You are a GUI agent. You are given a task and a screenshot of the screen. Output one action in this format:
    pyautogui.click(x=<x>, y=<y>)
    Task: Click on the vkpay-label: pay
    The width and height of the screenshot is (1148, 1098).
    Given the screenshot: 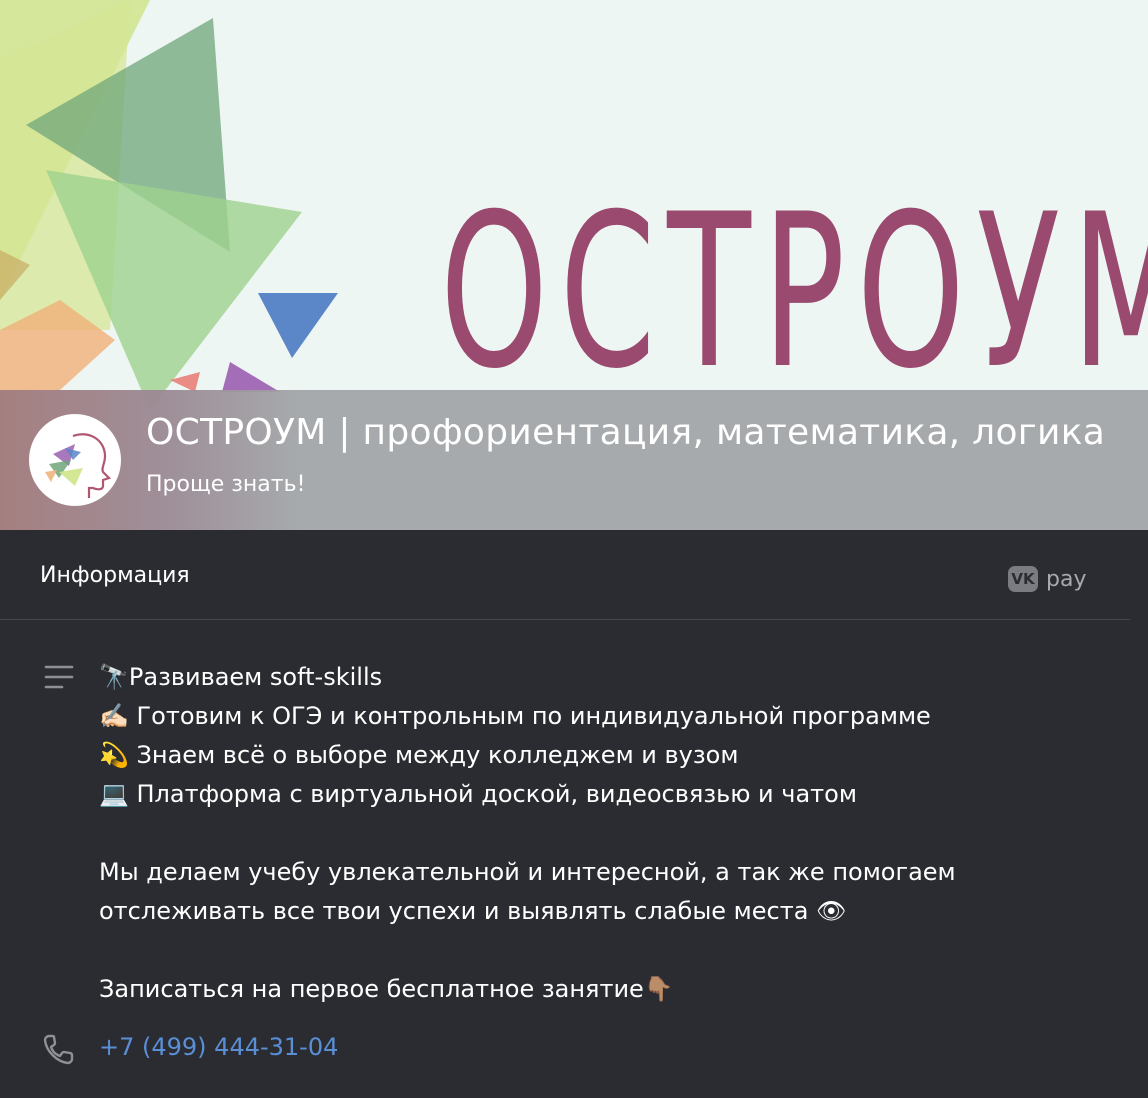 What is the action you would take?
    pyautogui.click(x=1066, y=579)
    